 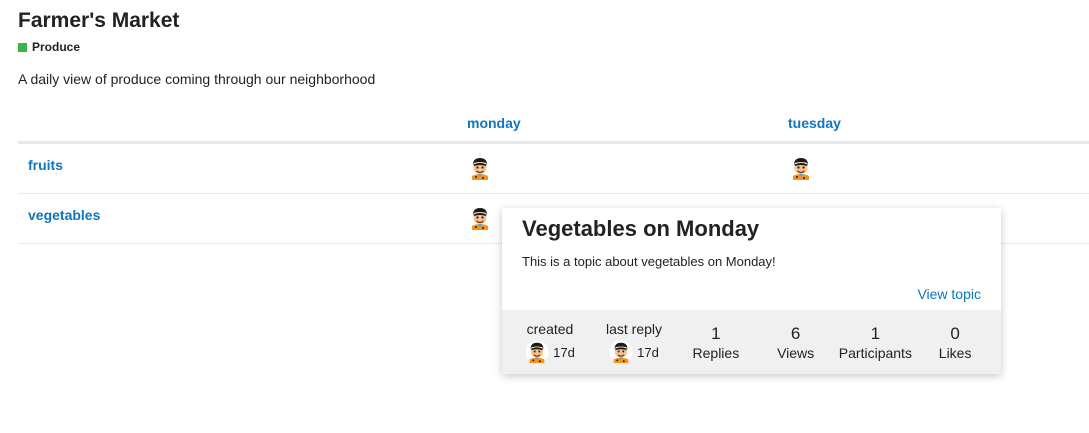 What do you see at coordinates (796, 353) in the screenshot?
I see `stat-views-label: Views` at bounding box center [796, 353].